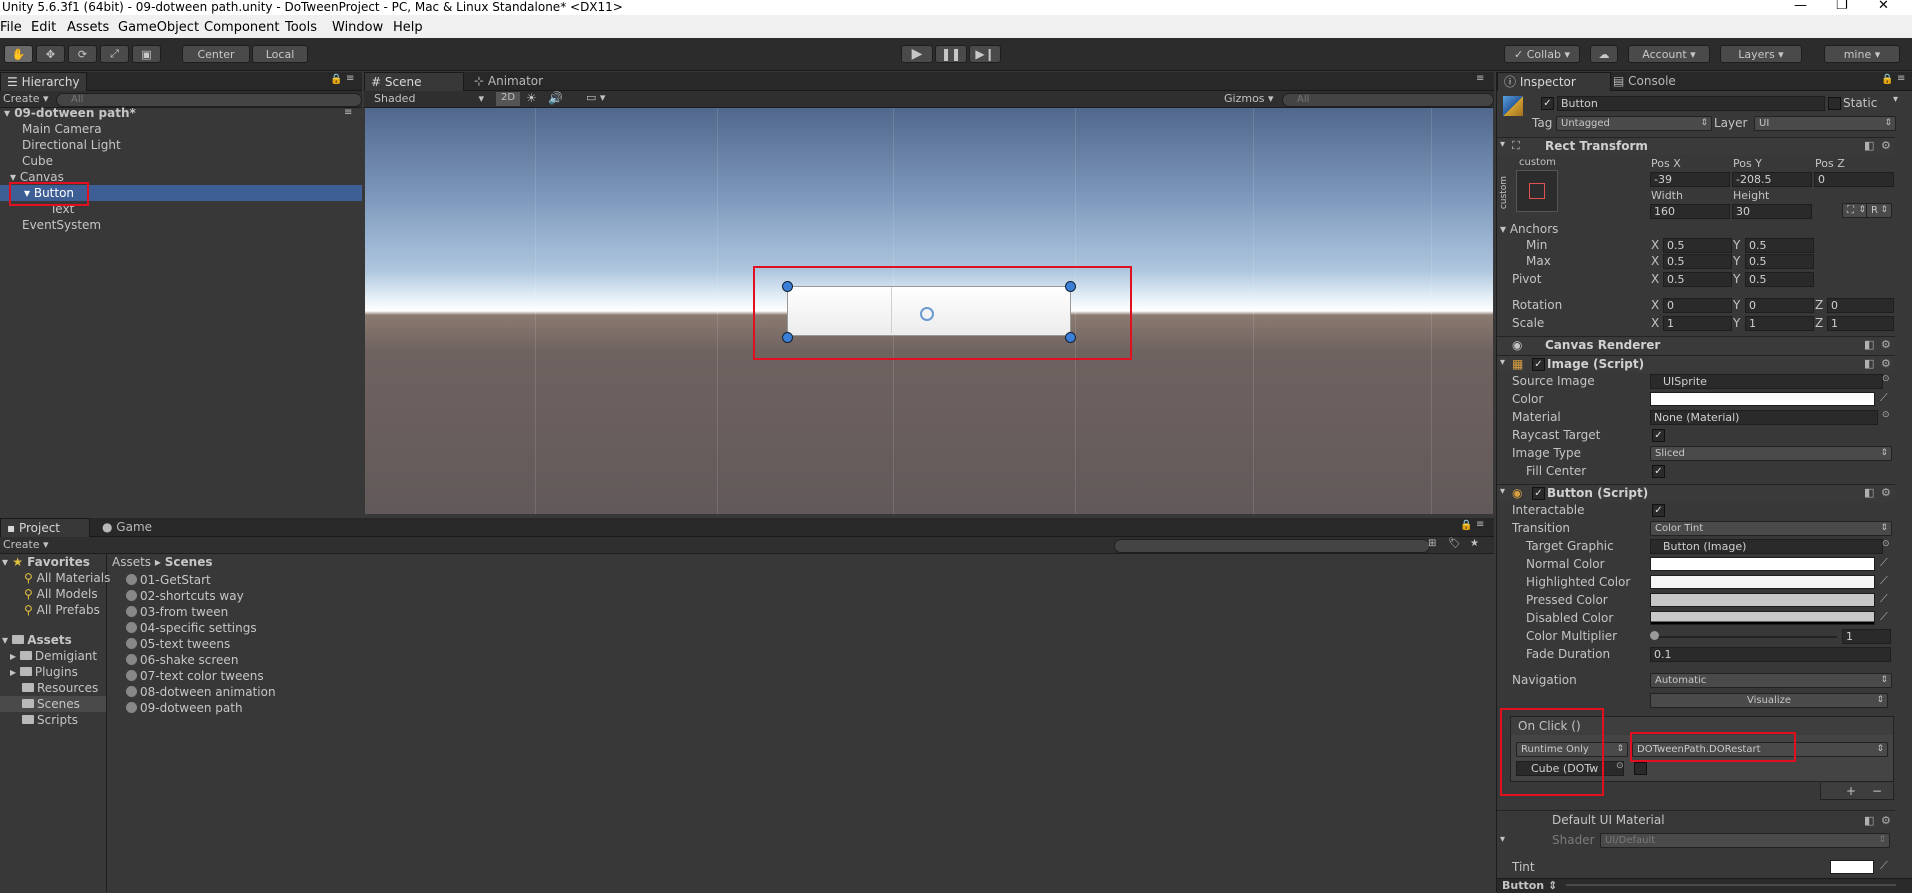 Image resolution: width=1912 pixels, height=893 pixels. I want to click on menu-help: Help, so click(408, 27).